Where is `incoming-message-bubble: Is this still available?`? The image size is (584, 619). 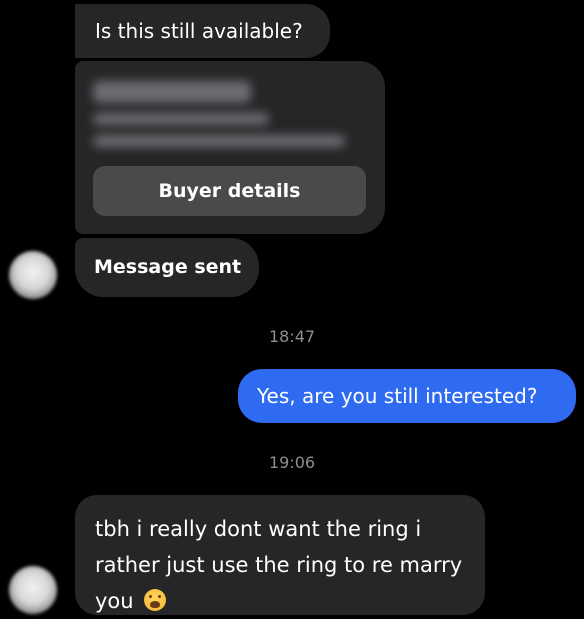
incoming-message-bubble: Is this still available? is located at coordinates (202, 31).